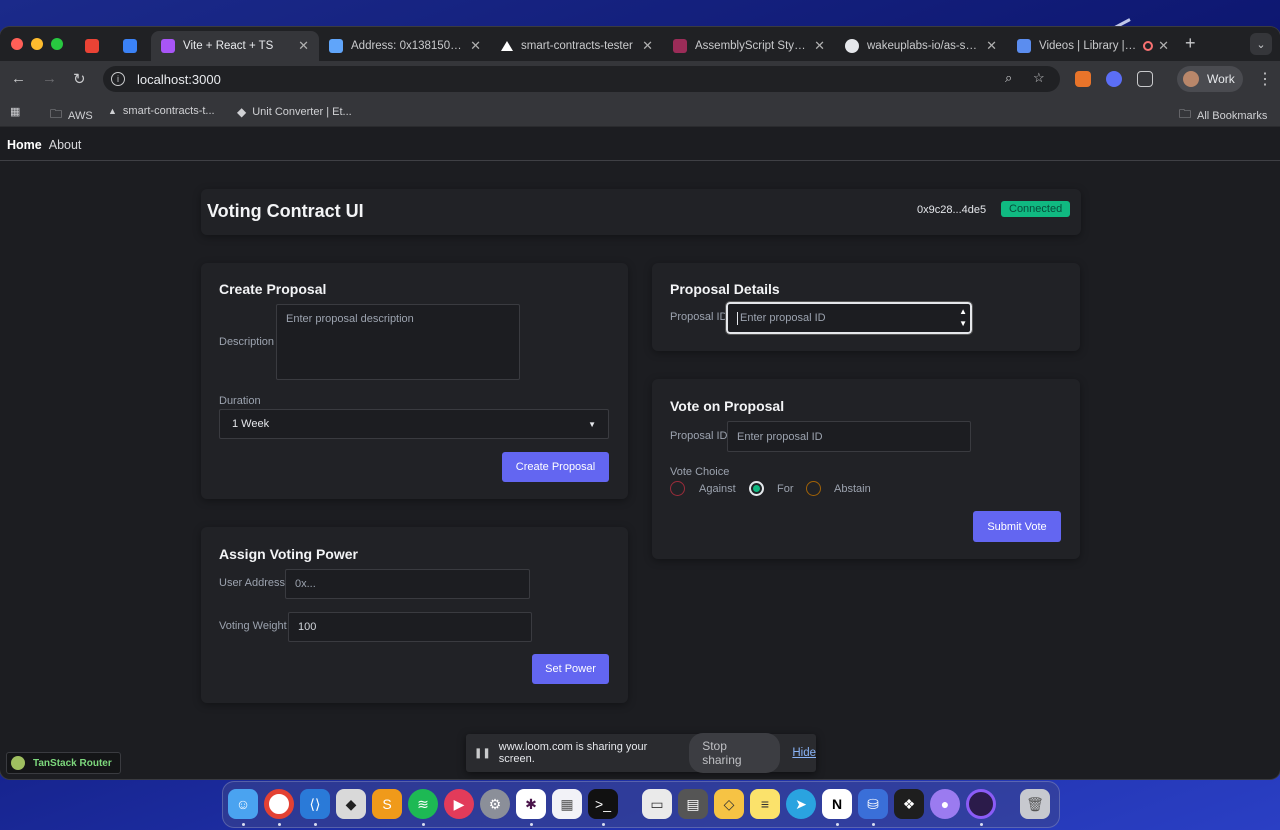 This screenshot has width=1280, height=830. What do you see at coordinates (15, 111) in the screenshot?
I see `apps-grid-icon: ▦` at bounding box center [15, 111].